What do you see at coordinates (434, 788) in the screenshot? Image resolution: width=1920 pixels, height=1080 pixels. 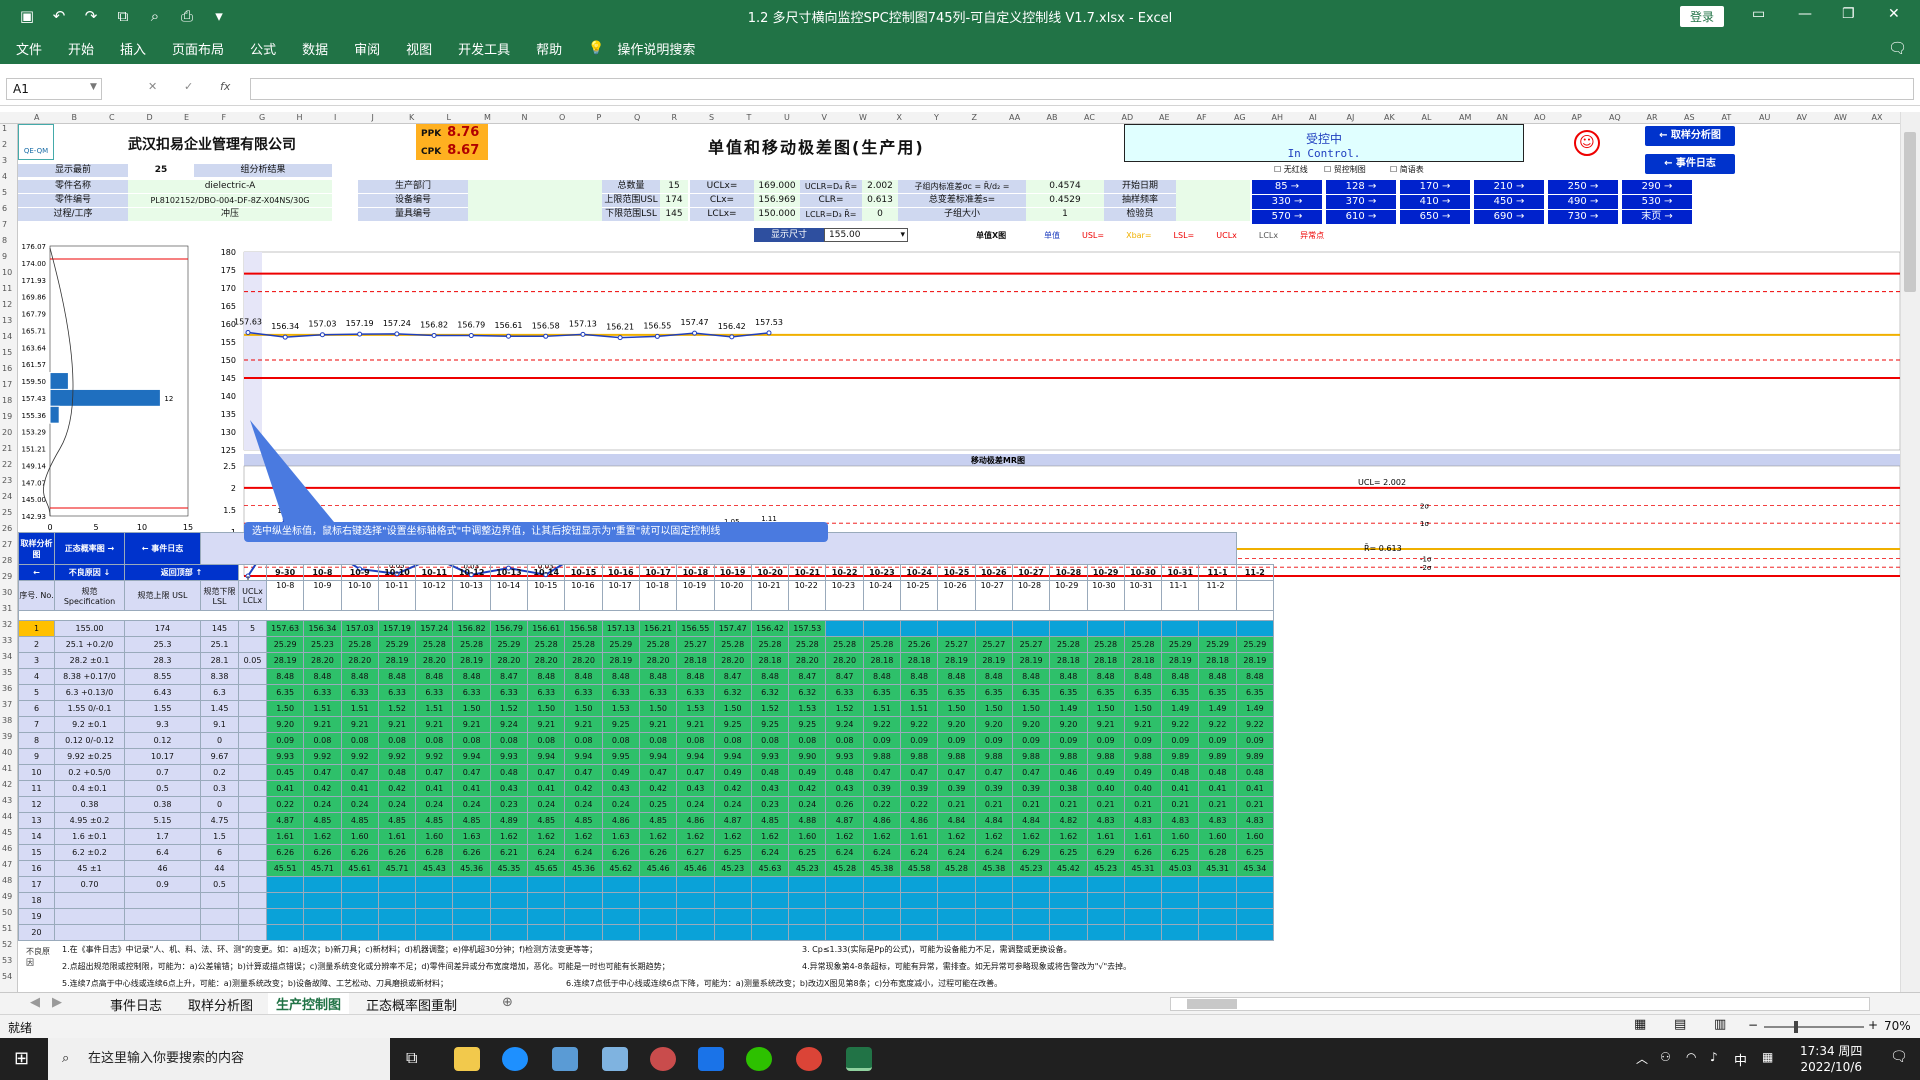 I see `measurement-cell: 0.41` at bounding box center [434, 788].